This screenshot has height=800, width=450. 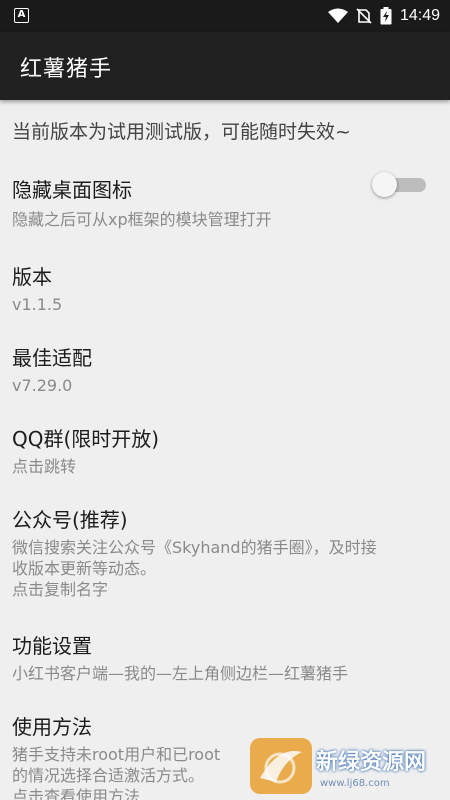 What do you see at coordinates (225, 284) in the screenshot?
I see `settings-item-version: 版本 v1.1.5` at bounding box center [225, 284].